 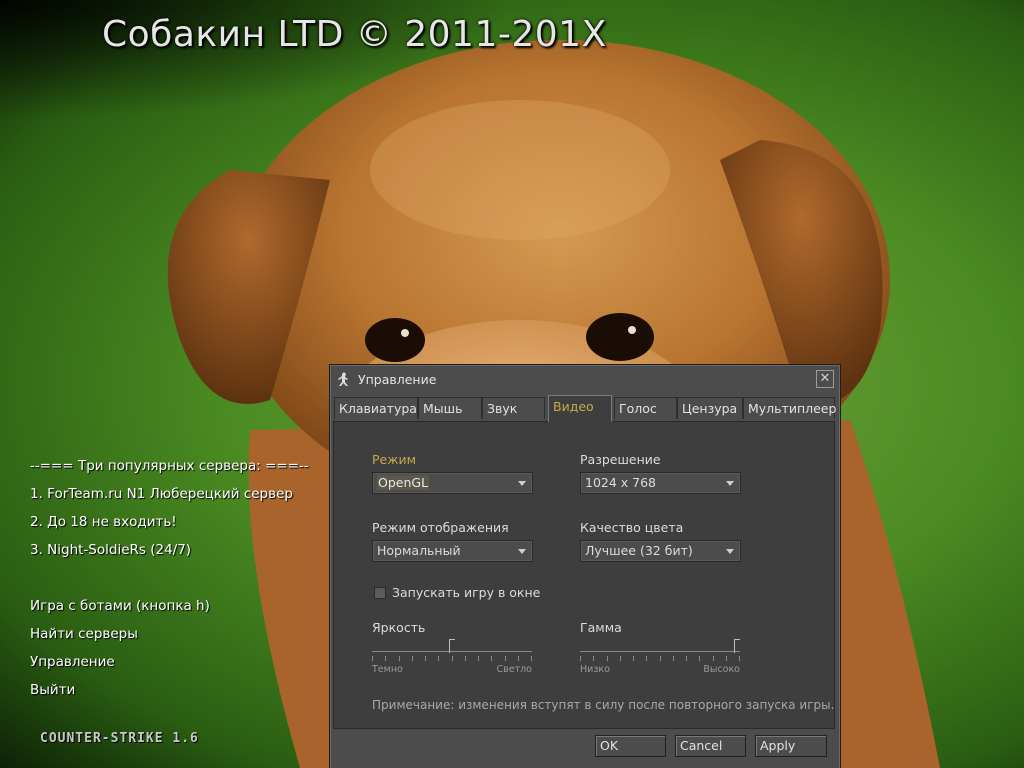 I want to click on color-quality-label: Качество цвета, so click(x=632, y=527).